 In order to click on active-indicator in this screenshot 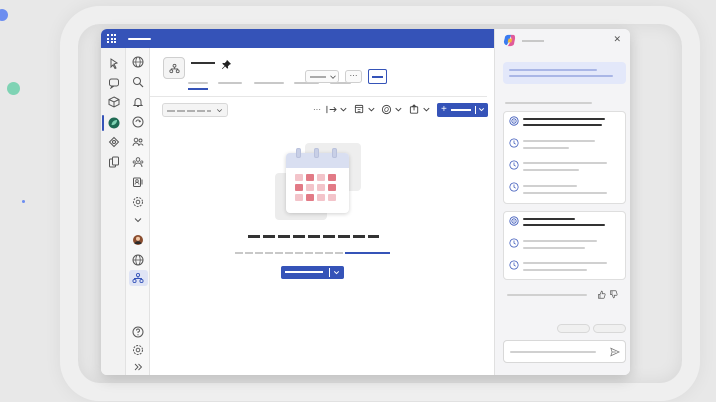, I will do `click(103, 123)`.